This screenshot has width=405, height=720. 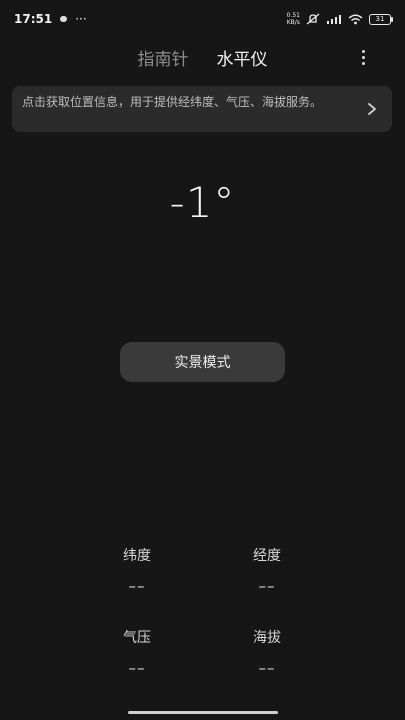 I want to click on status-bar: 17:51 ··· 0.51 KB/s 31, so click(x=202, y=19).